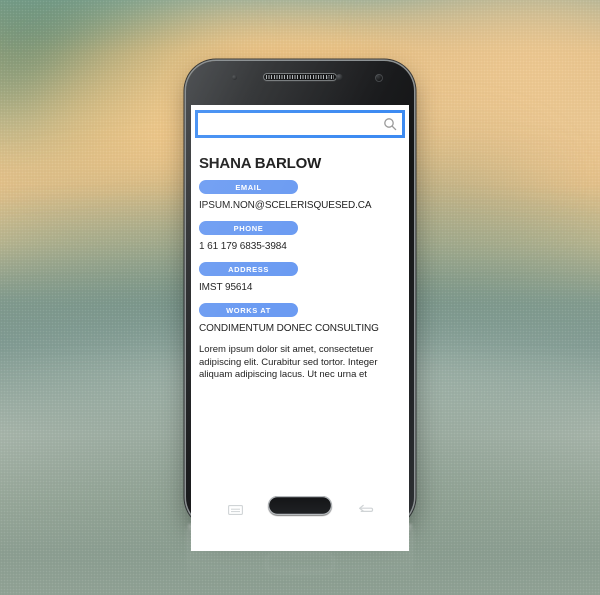 The height and width of the screenshot is (595, 600). Describe the element at coordinates (300, 247) in the screenshot. I see `field-value-phone: 1 61 179 6835-3984` at that location.